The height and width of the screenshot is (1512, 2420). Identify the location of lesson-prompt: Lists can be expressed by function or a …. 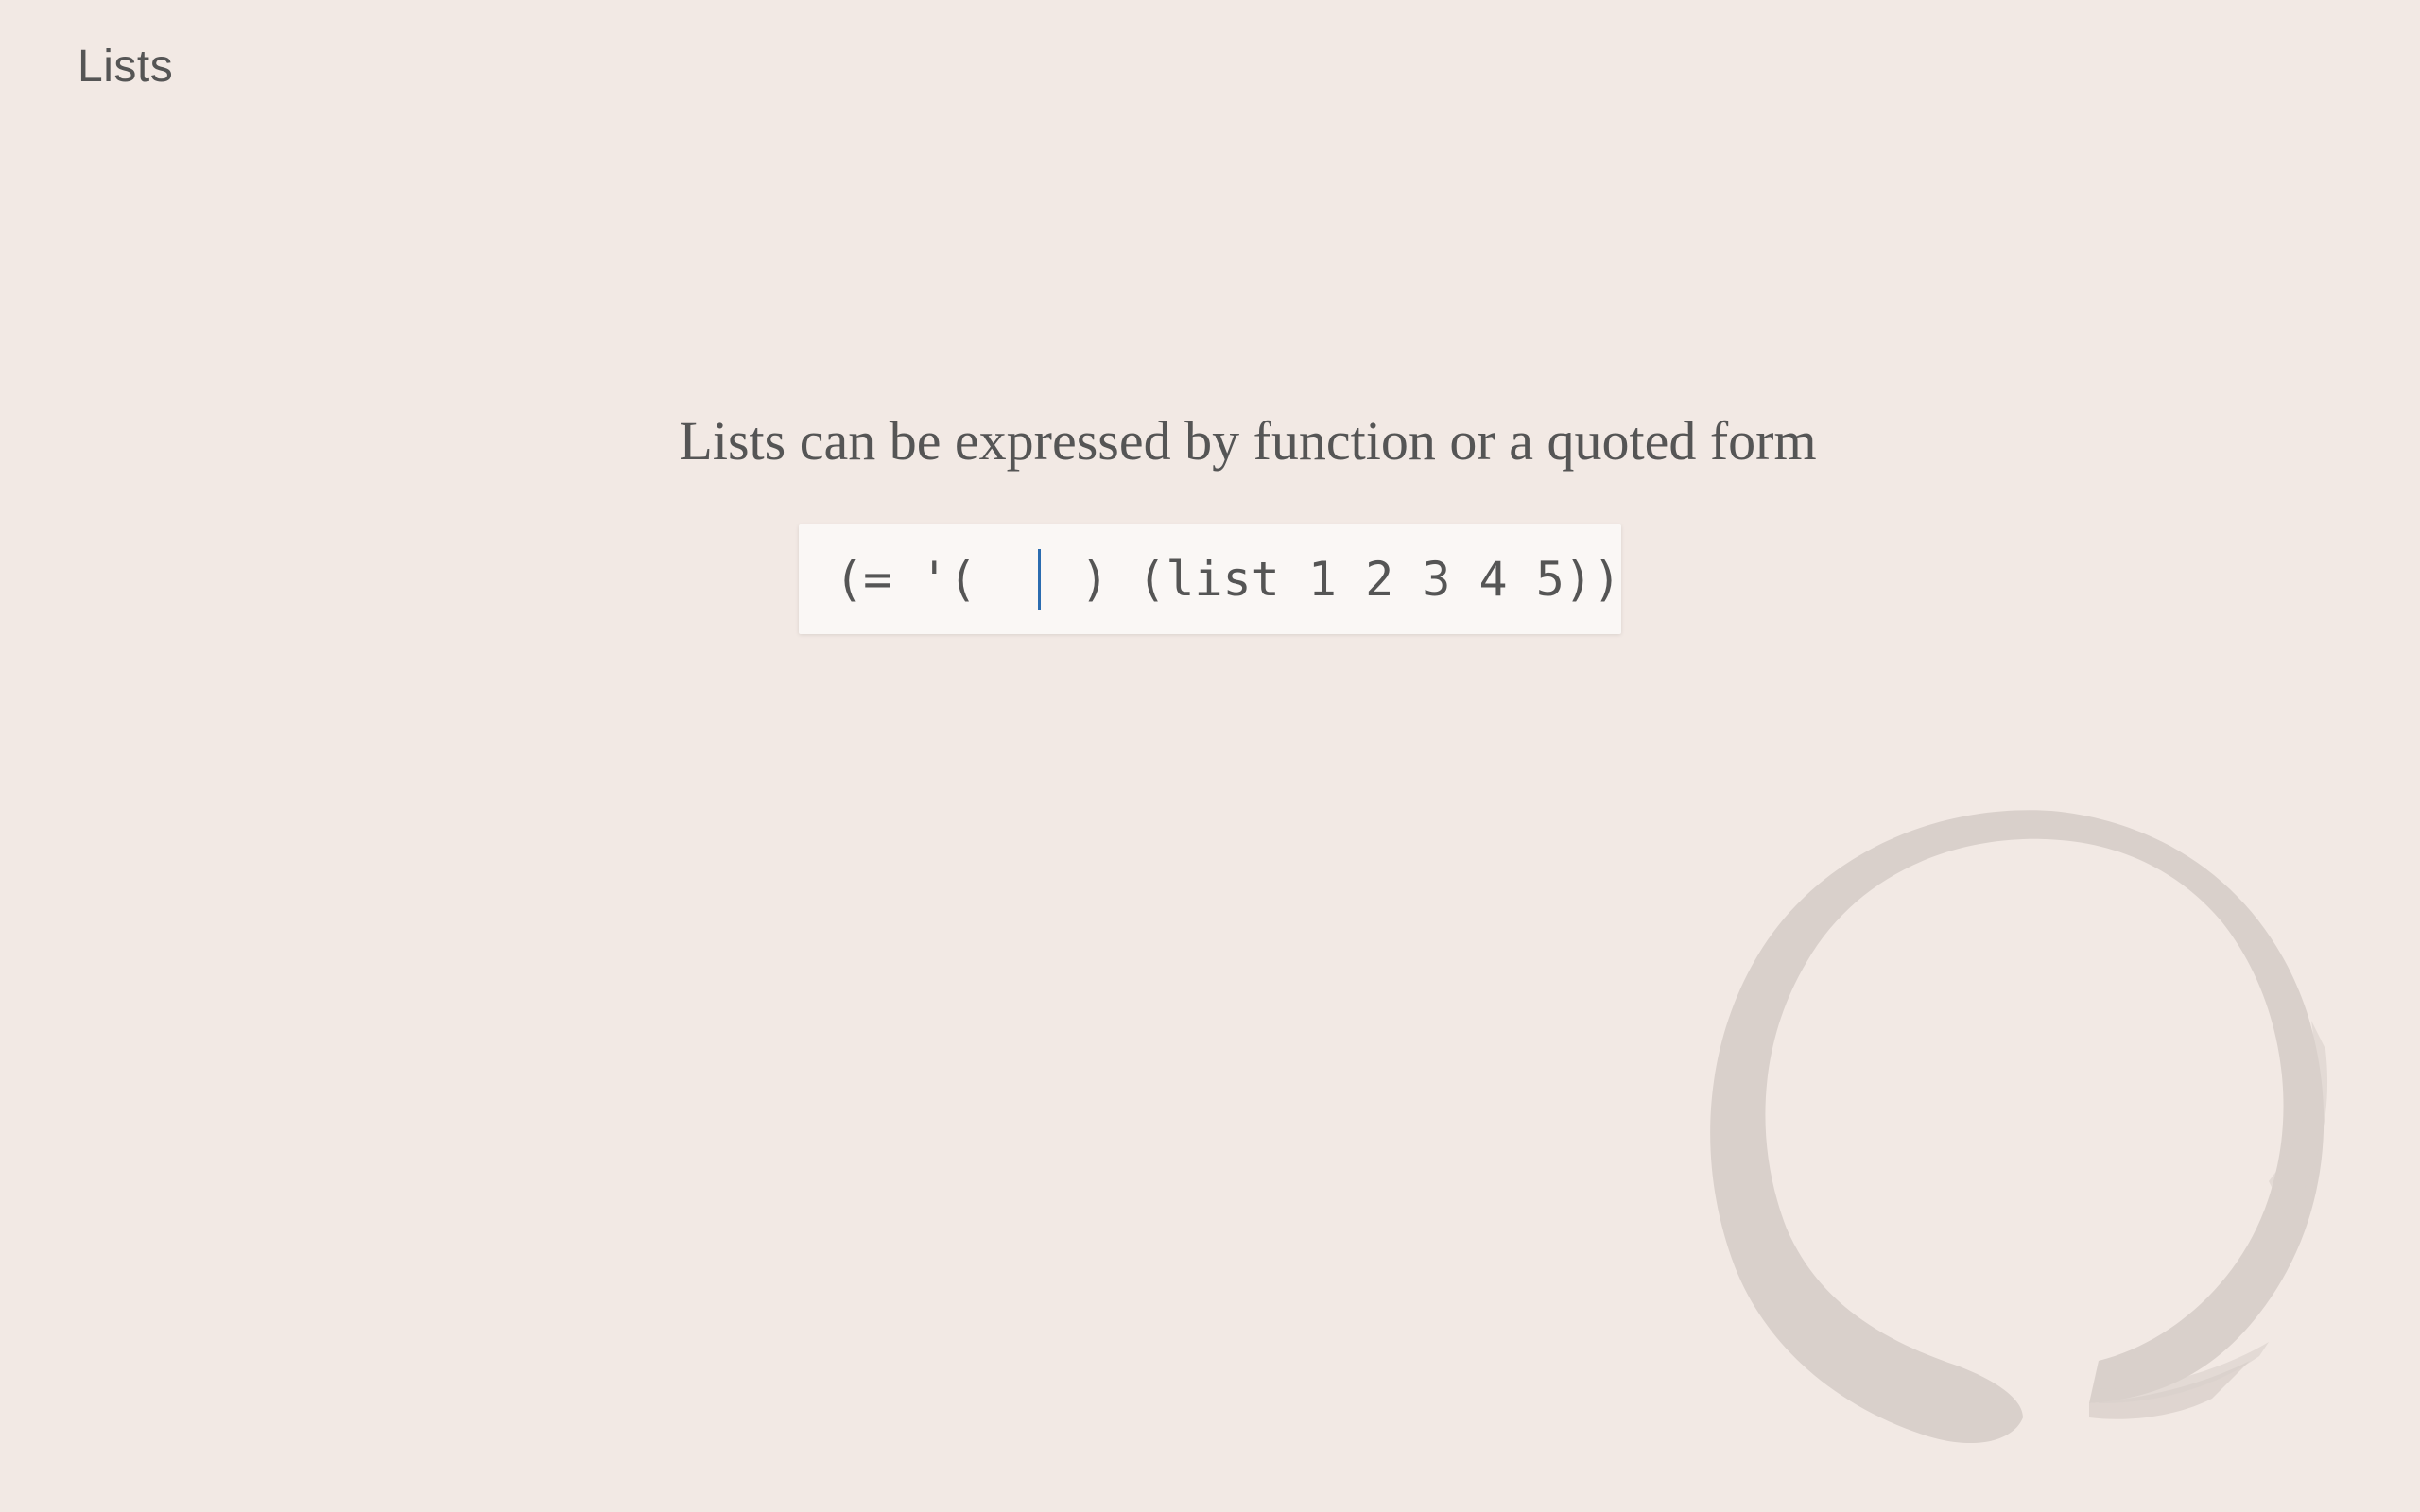
(1248, 441).